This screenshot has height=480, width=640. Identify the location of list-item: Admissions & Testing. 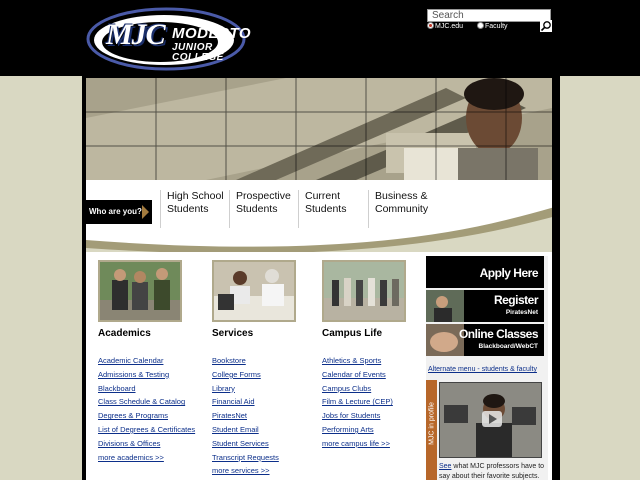
(153, 375).